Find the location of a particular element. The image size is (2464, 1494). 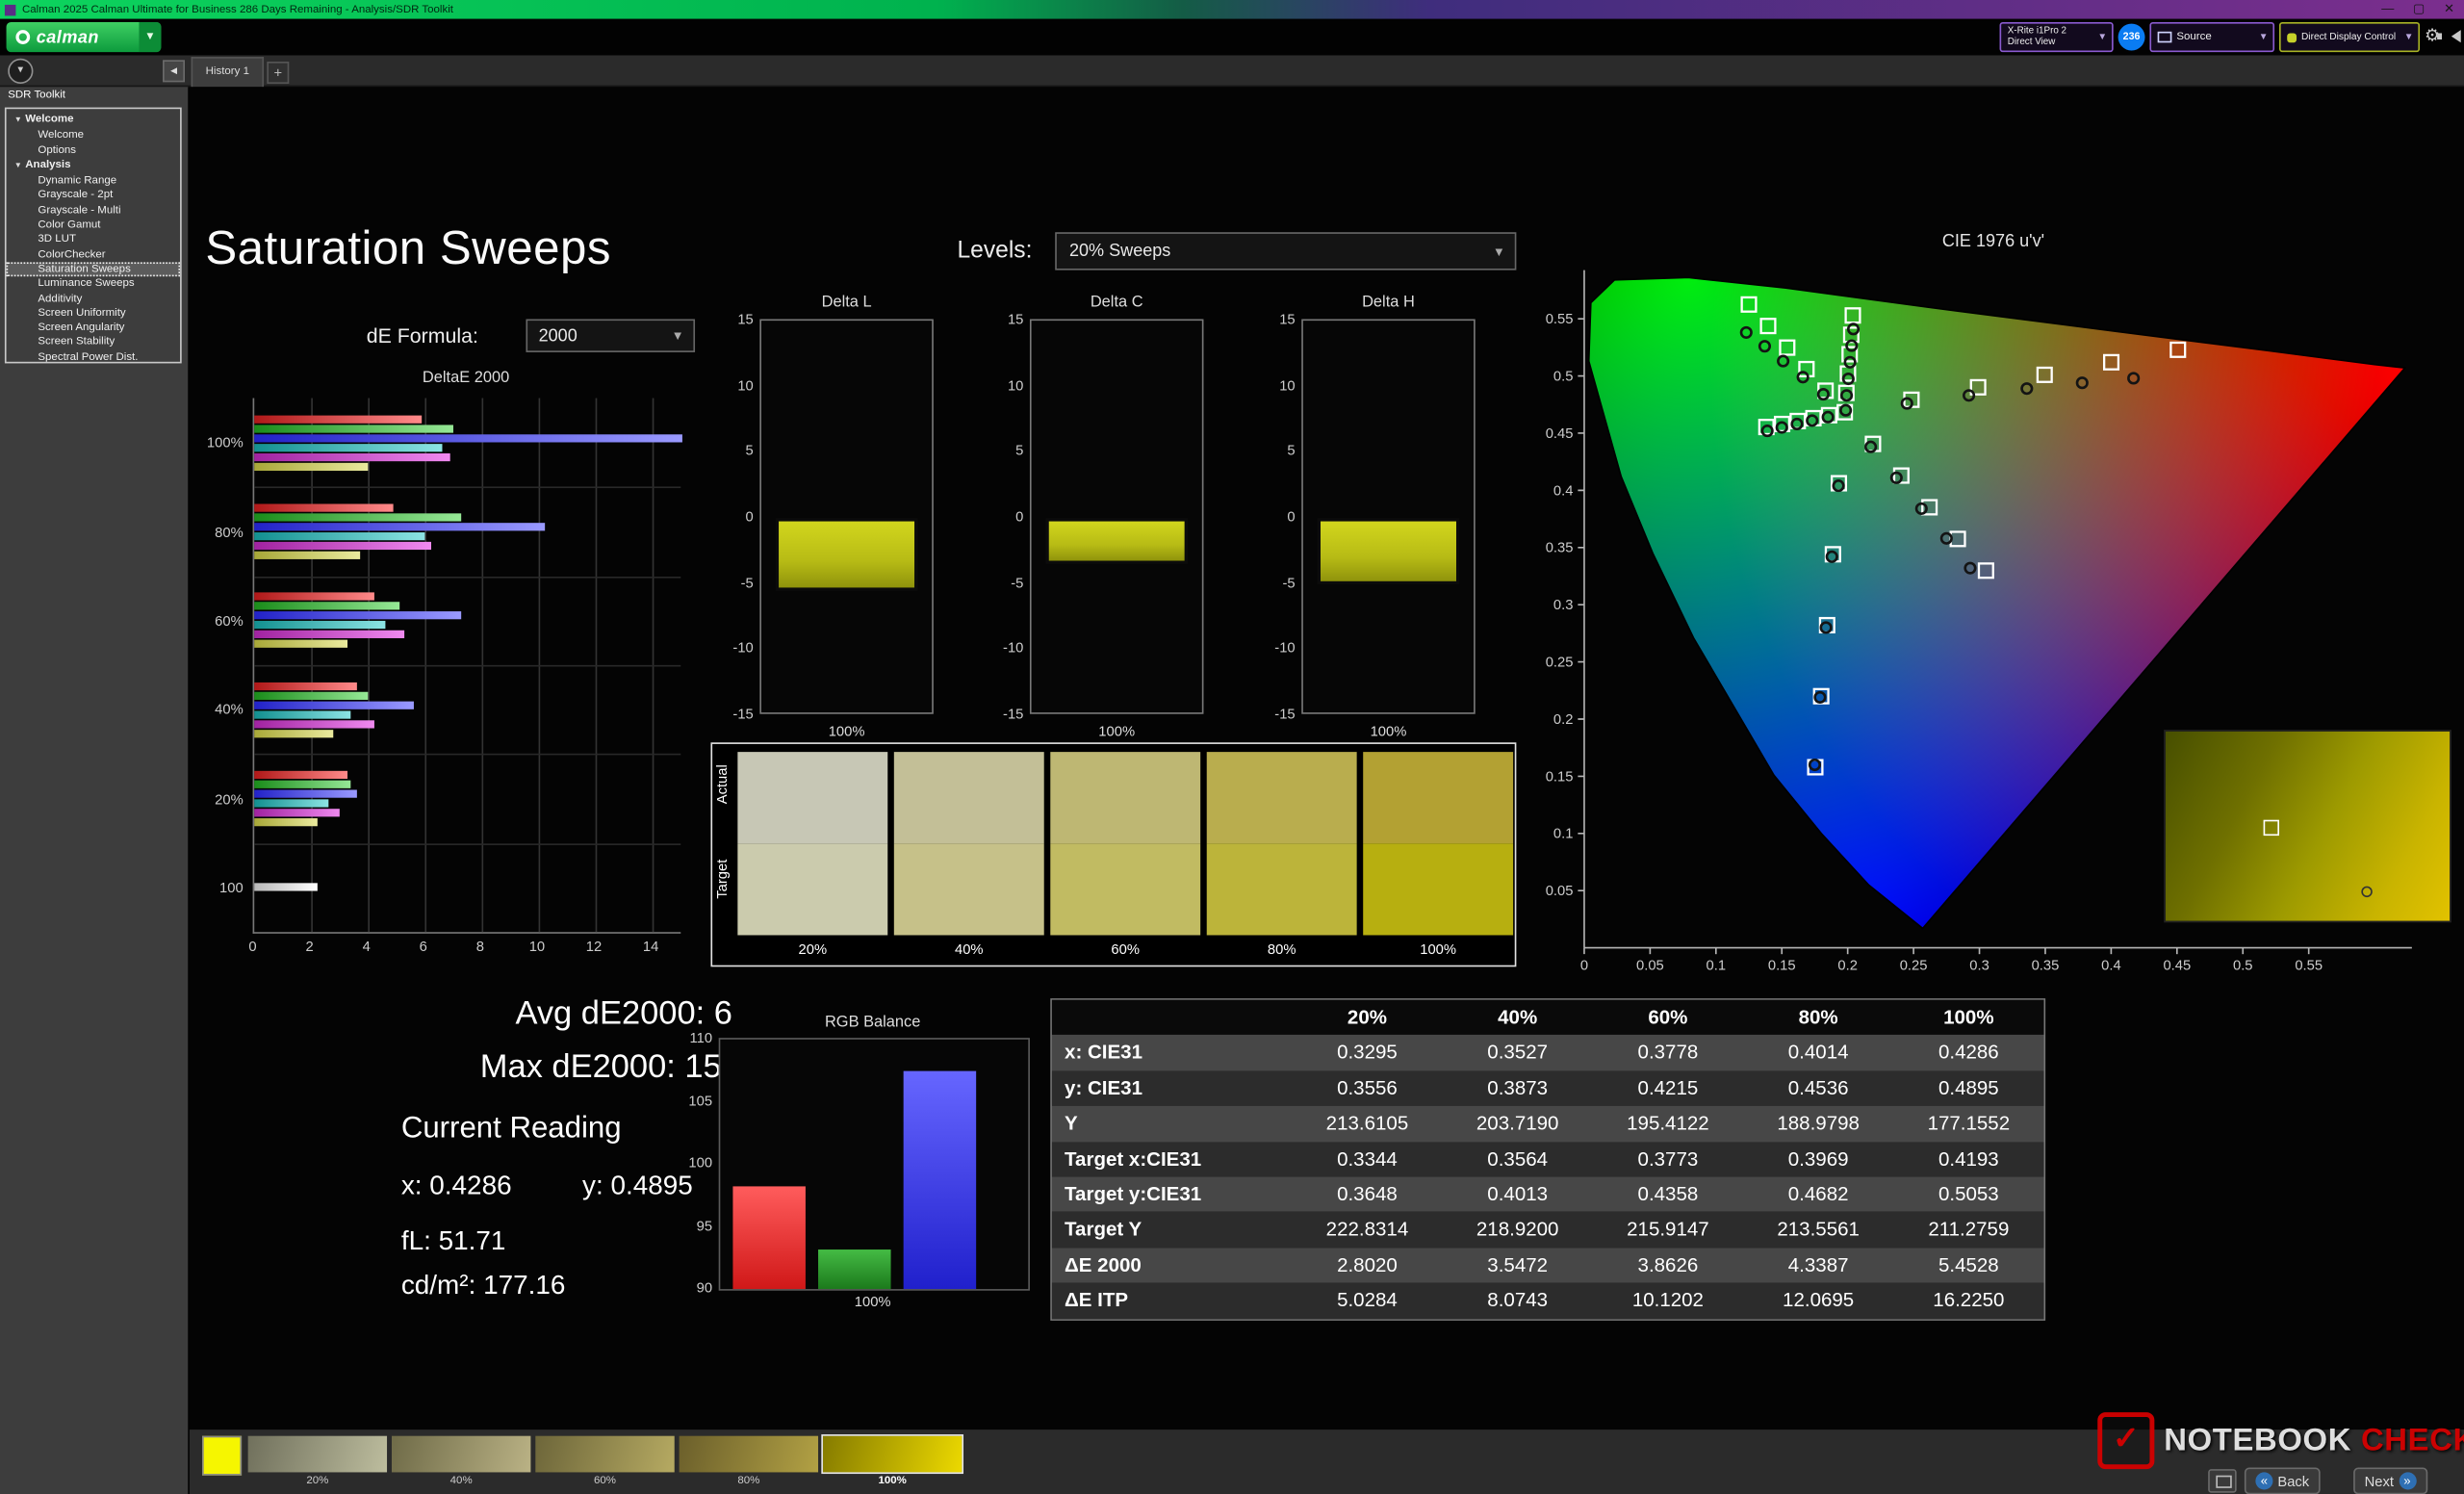

swatch-label: 100% is located at coordinates (1438, 950).